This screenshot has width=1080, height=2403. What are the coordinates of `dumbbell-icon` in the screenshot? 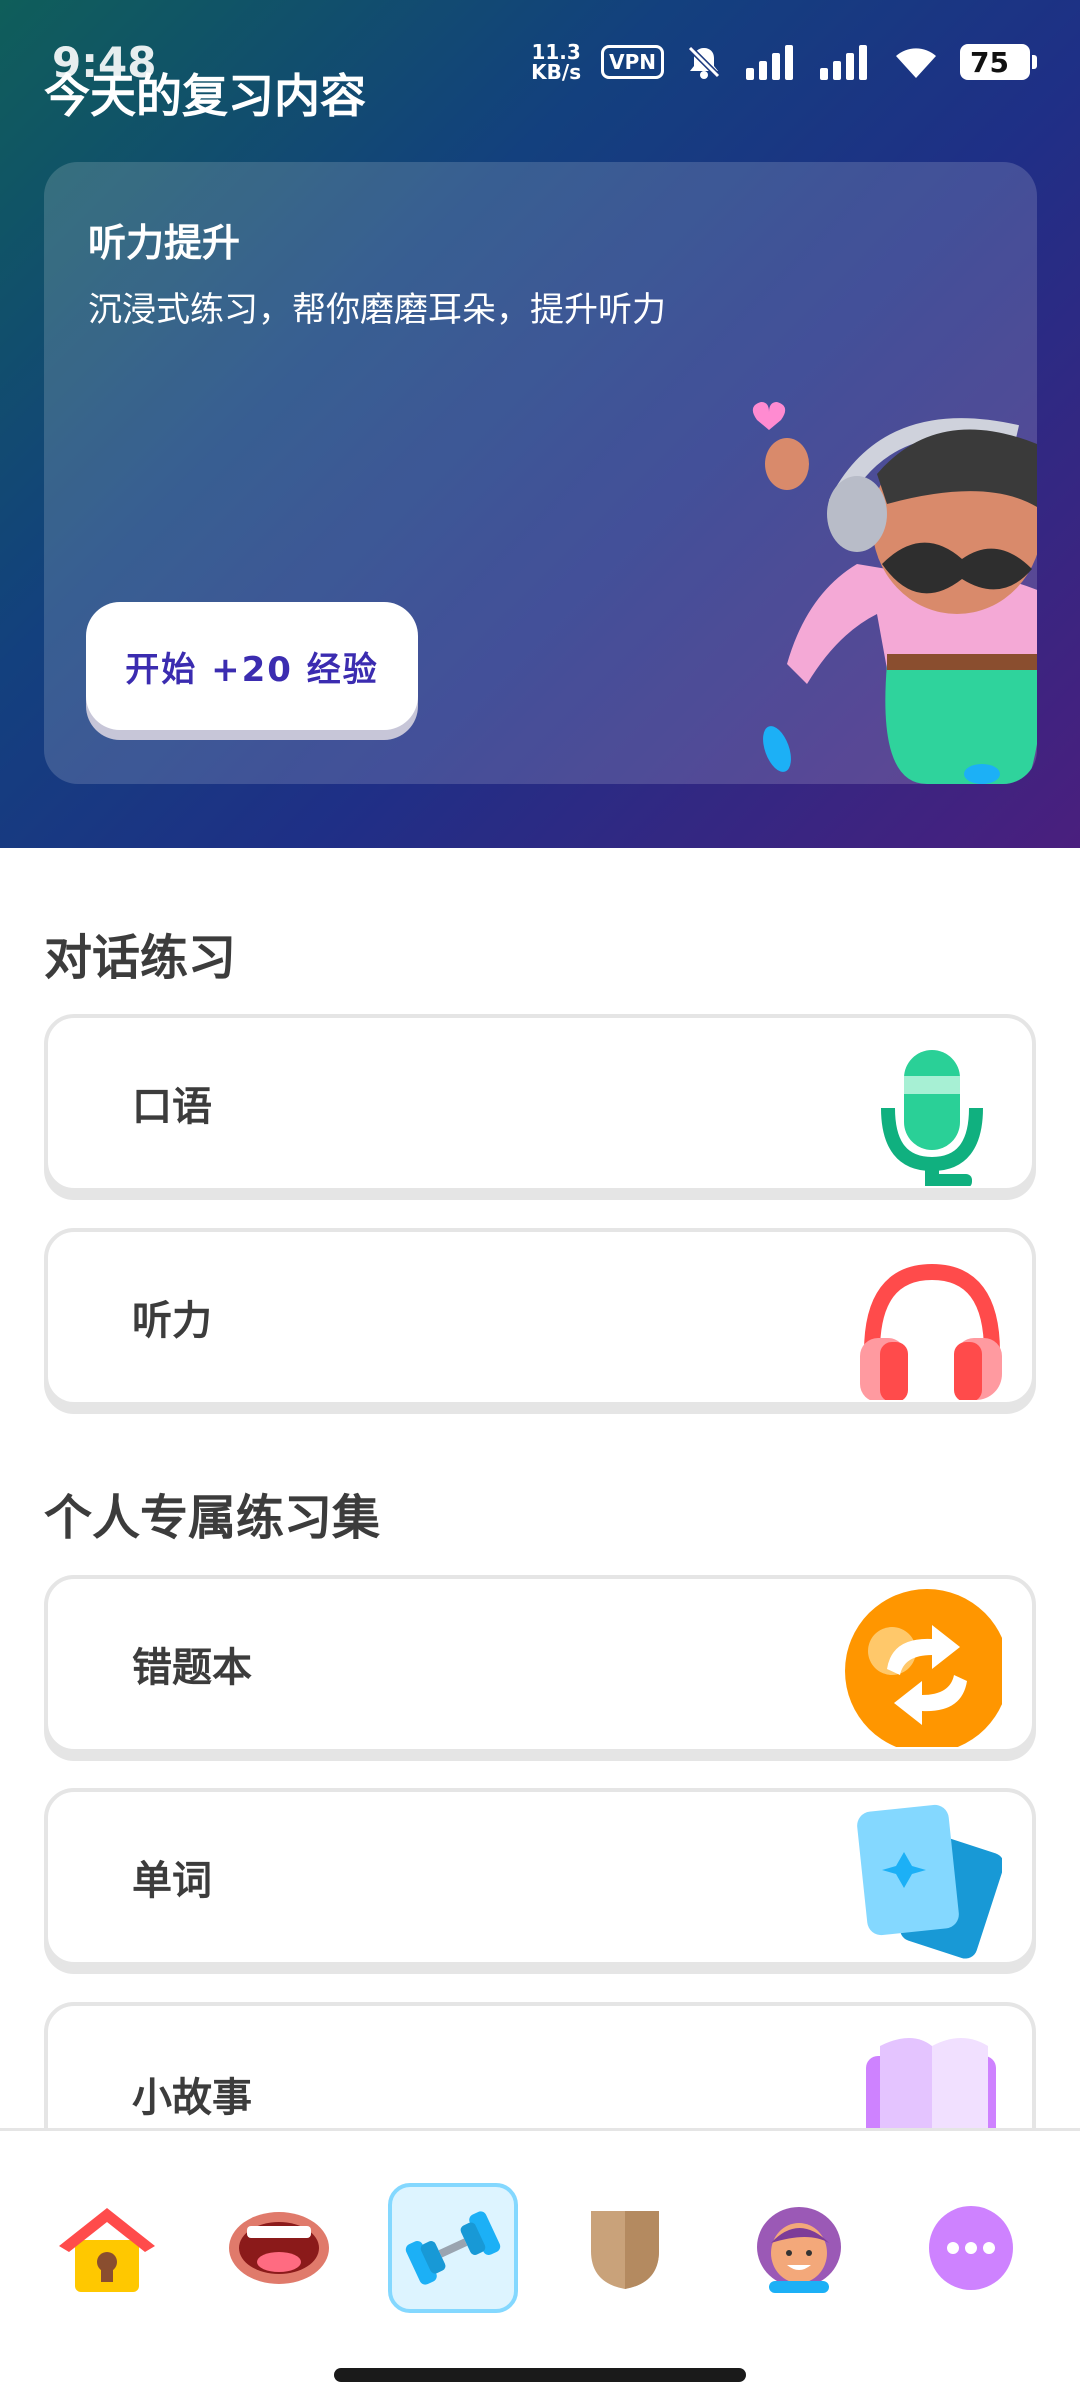 It's located at (453, 2248).